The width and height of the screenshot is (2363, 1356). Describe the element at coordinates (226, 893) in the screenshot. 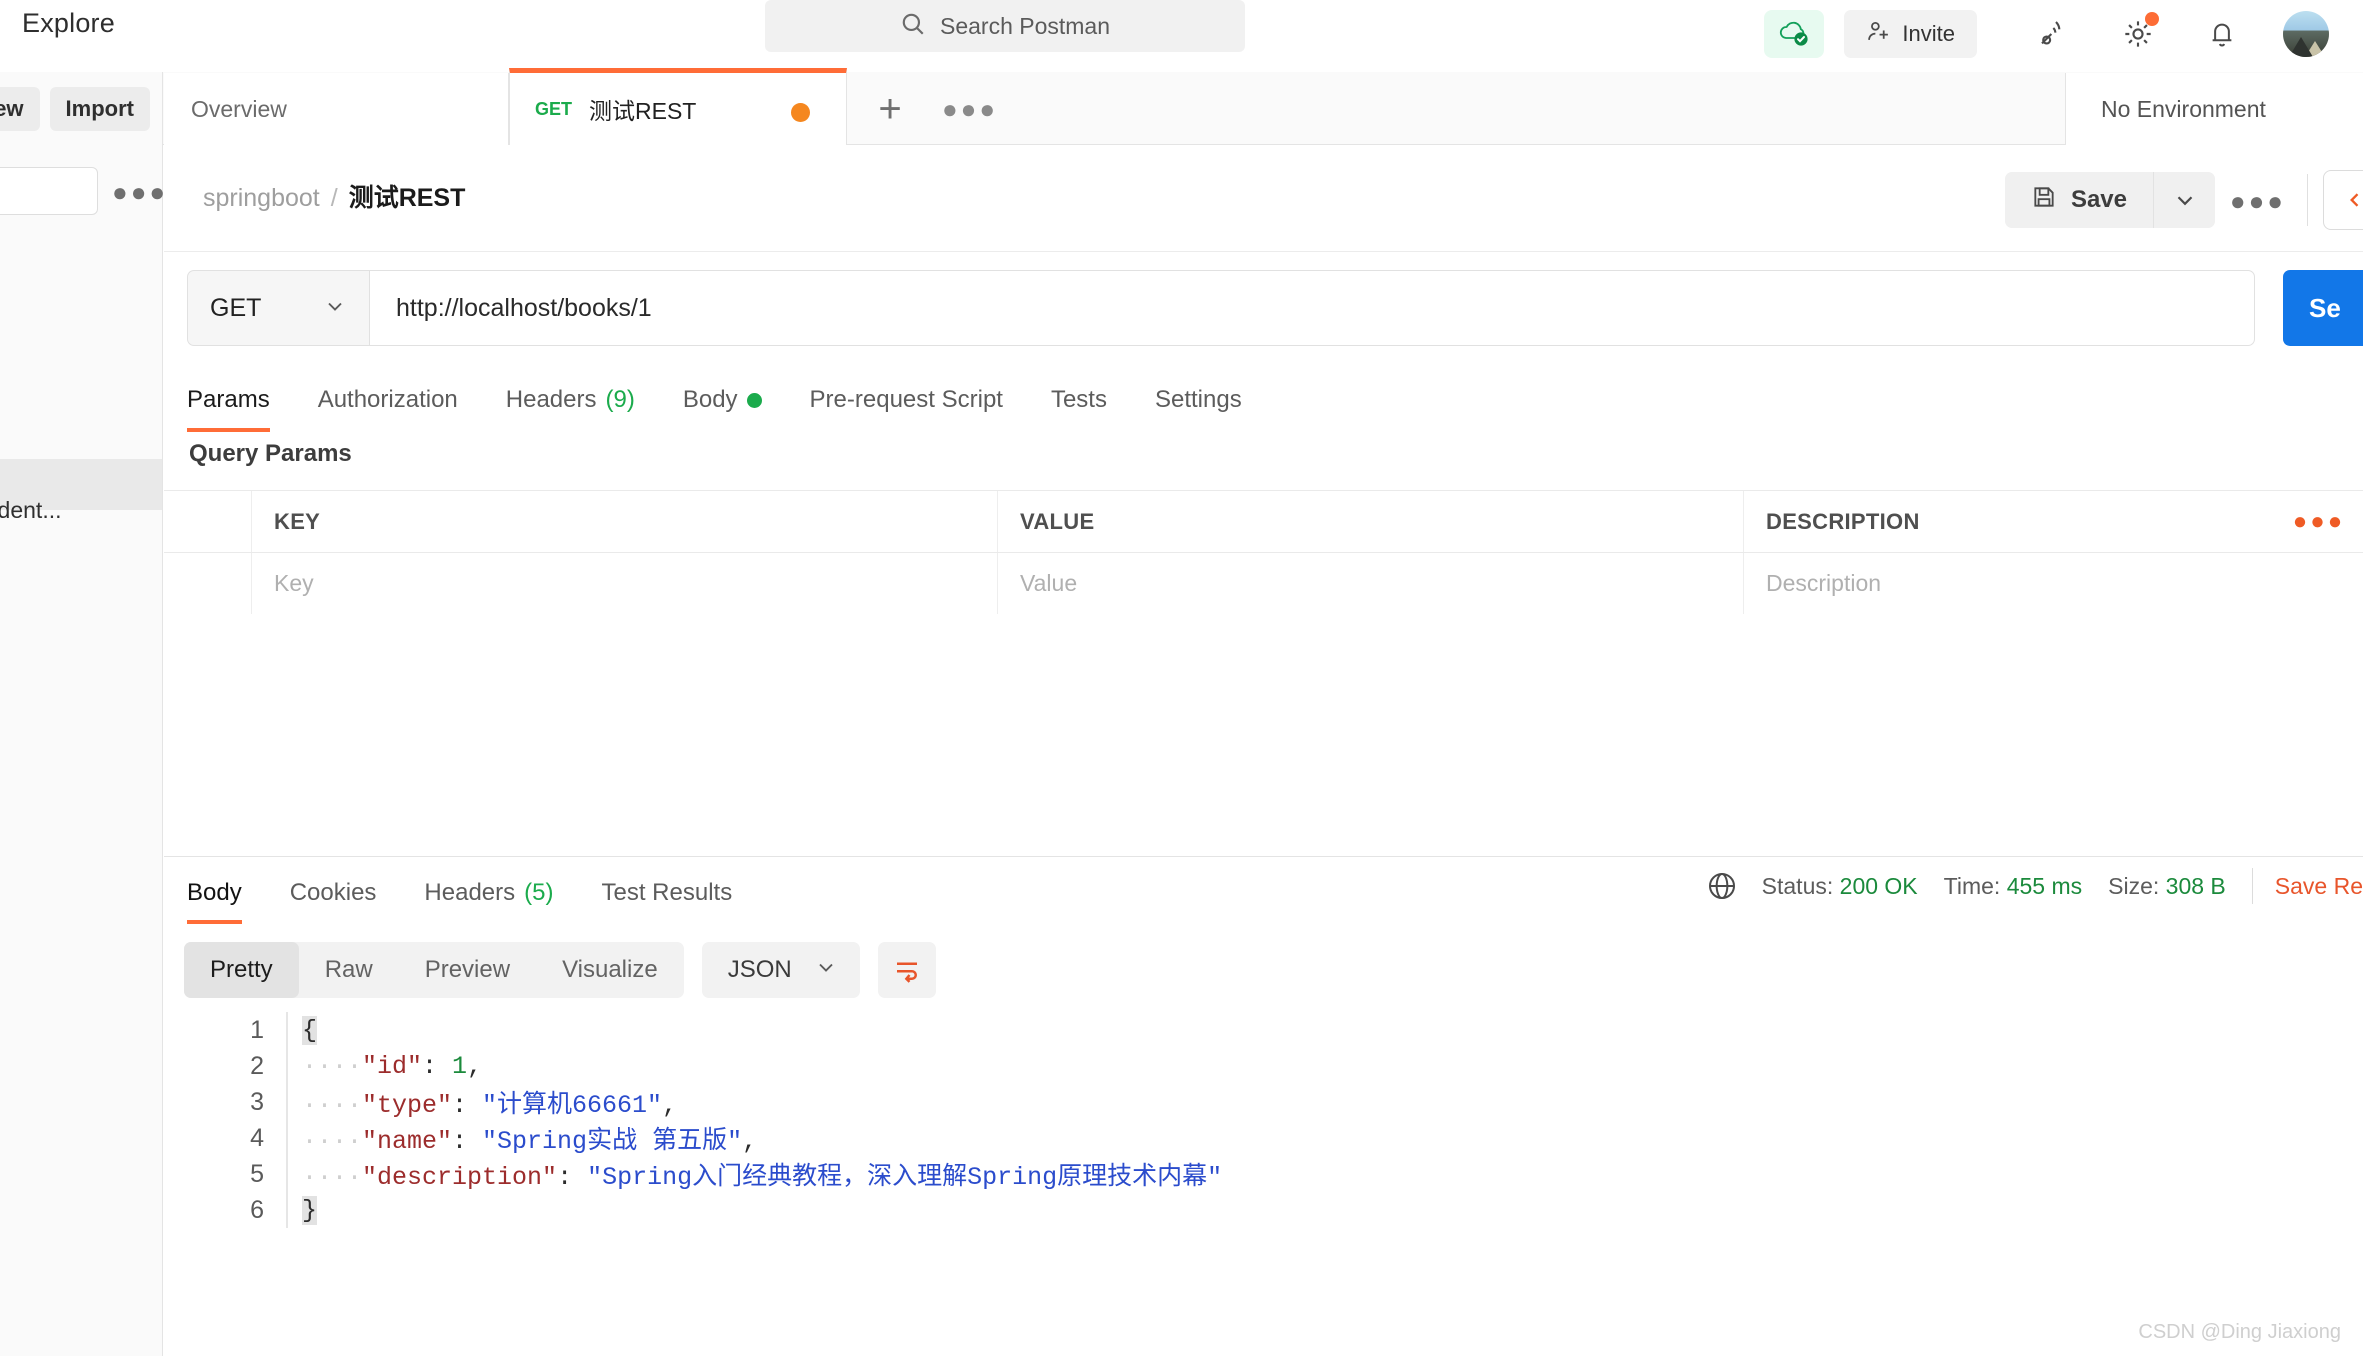

I see `response-tab-body: Body` at that location.